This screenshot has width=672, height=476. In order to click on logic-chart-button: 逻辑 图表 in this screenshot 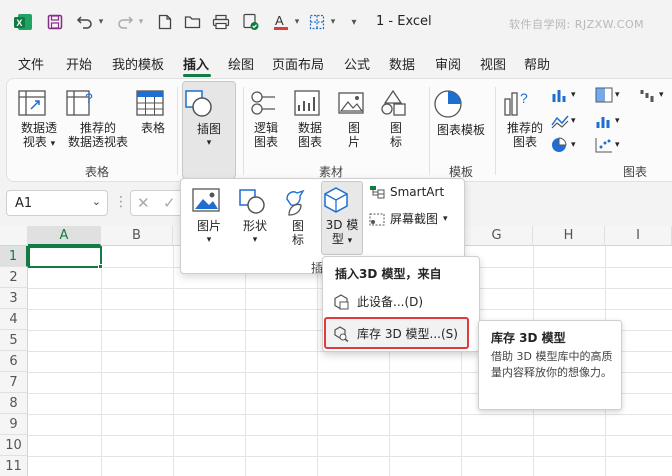, I will do `click(266, 119)`.